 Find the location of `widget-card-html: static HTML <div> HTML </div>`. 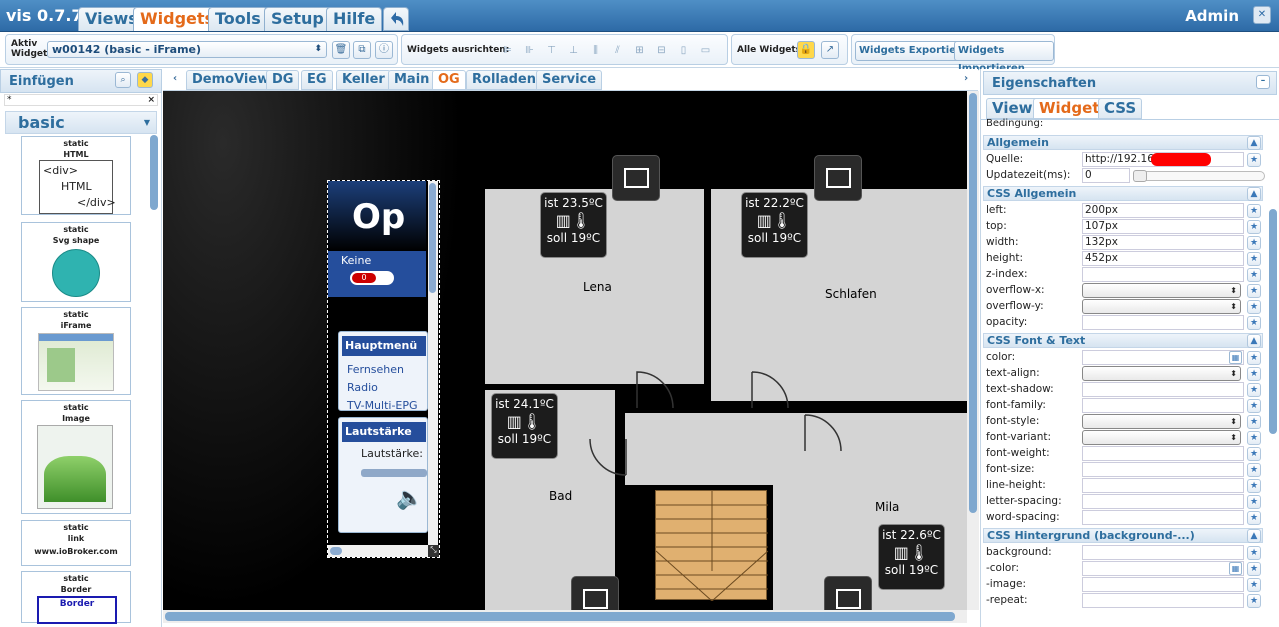

widget-card-html: static HTML <div> HTML </div> is located at coordinates (76, 175).